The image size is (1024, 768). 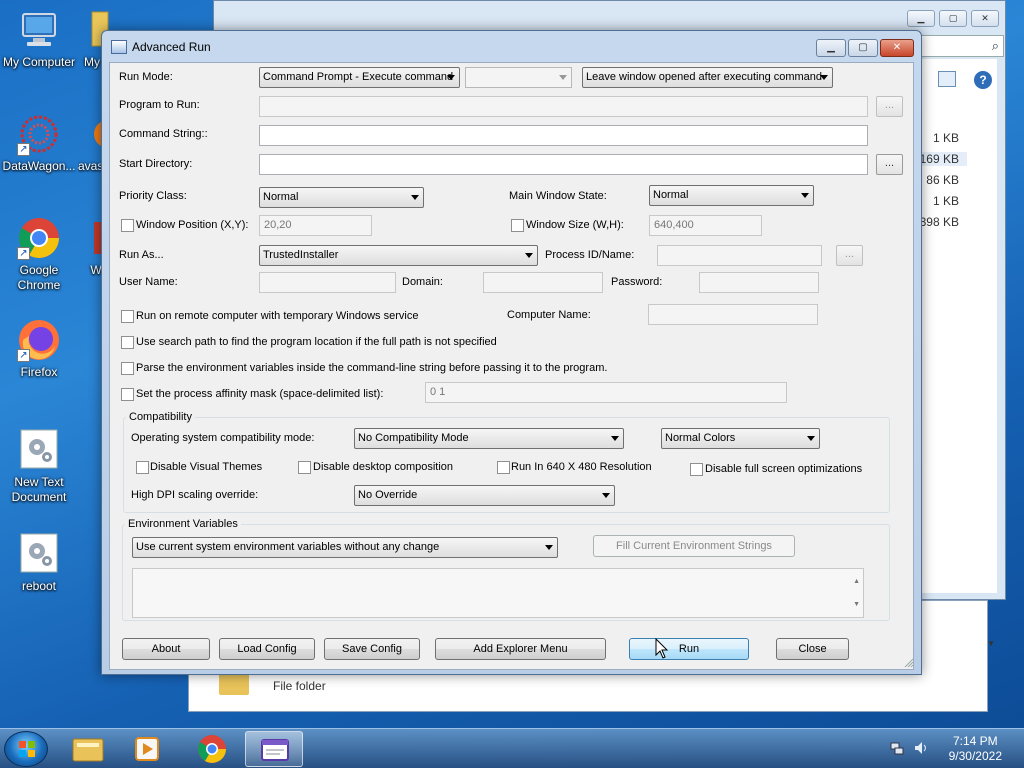 What do you see at coordinates (739, 255) in the screenshot?
I see `process-id-field` at bounding box center [739, 255].